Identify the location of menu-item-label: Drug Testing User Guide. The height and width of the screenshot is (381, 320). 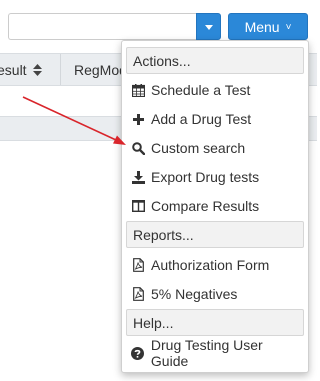
(206, 353).